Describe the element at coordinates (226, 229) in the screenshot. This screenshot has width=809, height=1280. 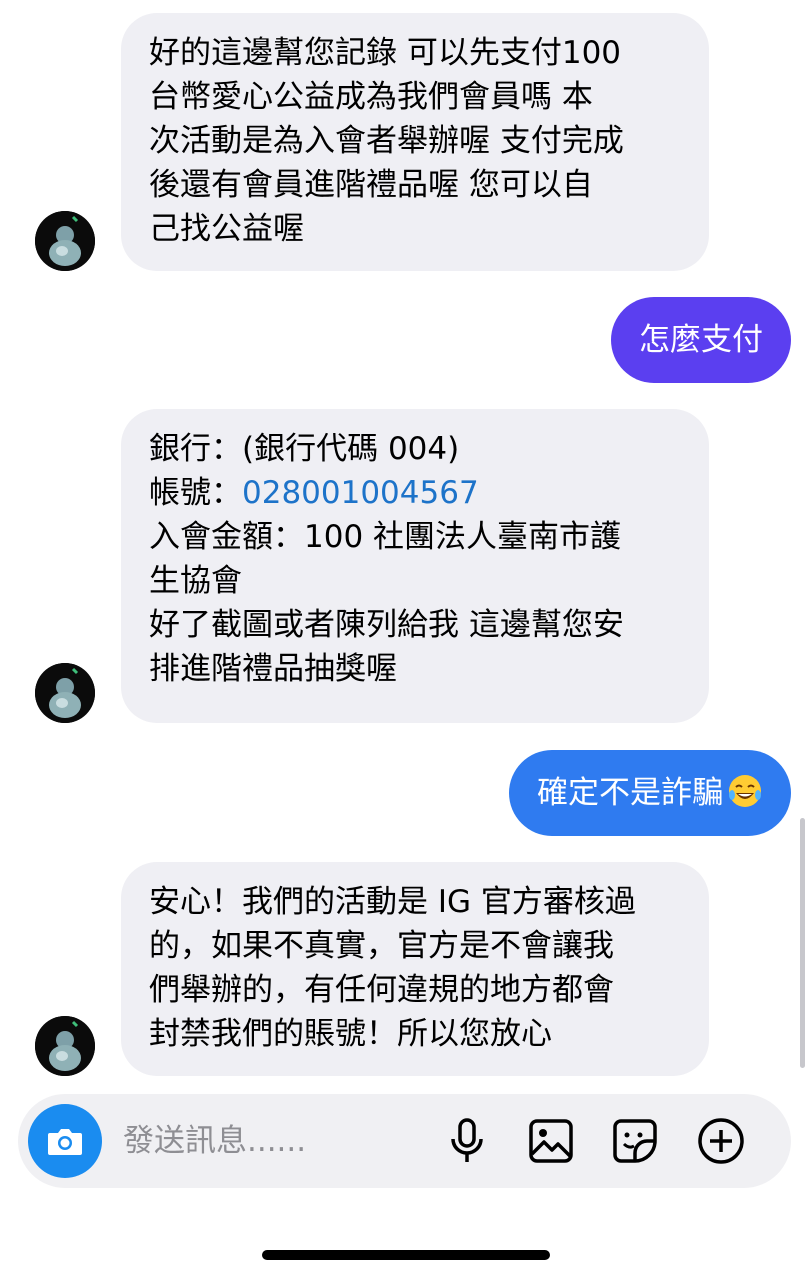
I see `message-line: 己找公益喔` at that location.